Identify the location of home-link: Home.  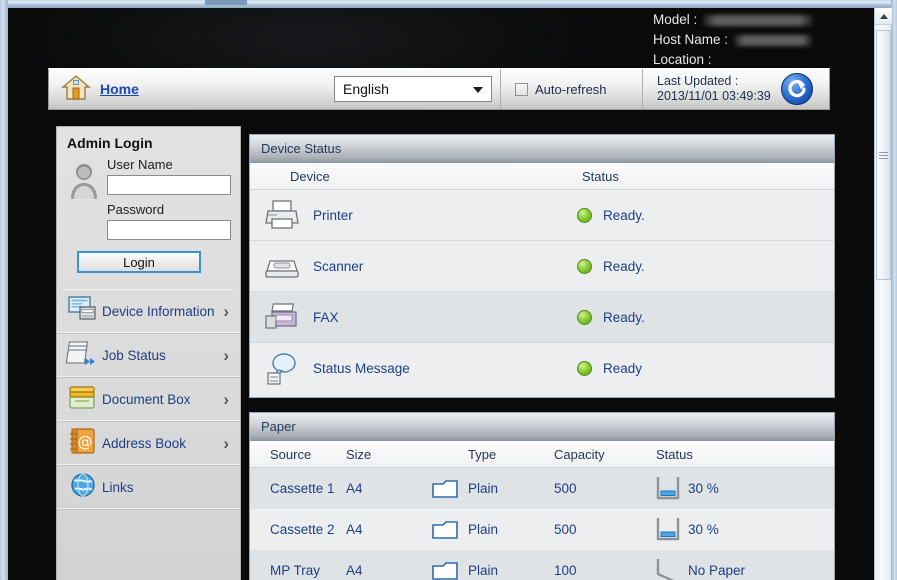
(119, 89).